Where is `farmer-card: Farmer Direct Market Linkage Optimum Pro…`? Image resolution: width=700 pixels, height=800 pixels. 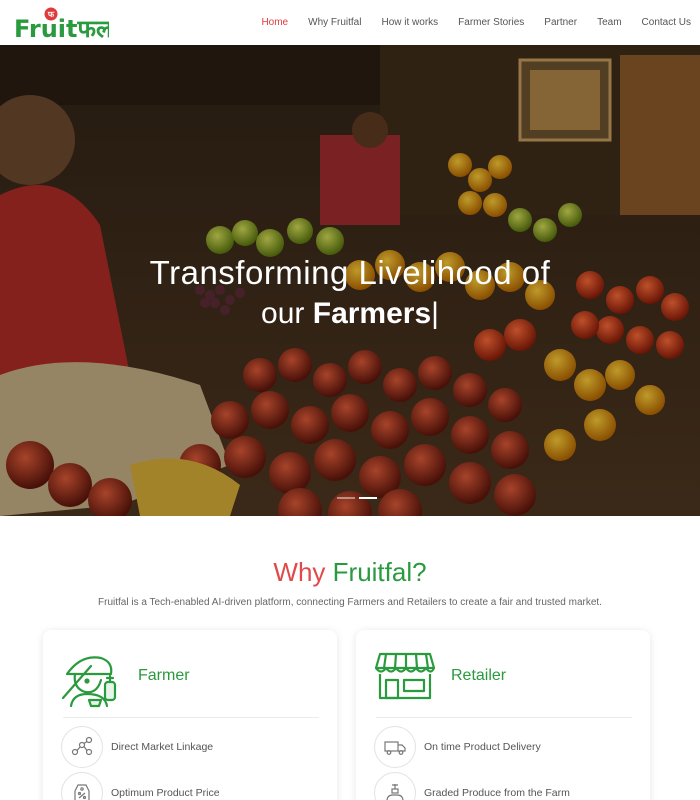
farmer-card: Farmer Direct Market Linkage Optimum Pro… is located at coordinates (190, 715).